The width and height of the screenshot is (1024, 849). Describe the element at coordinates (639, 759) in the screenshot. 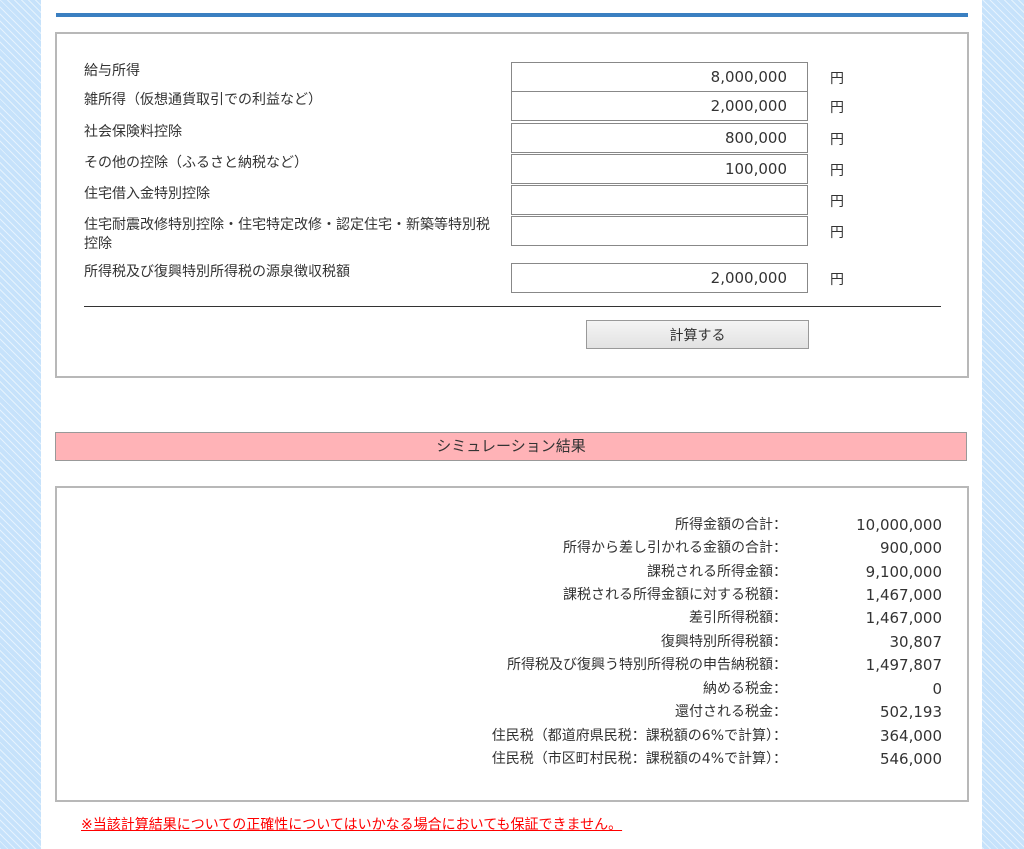

I see `result-label: 住民税（市区町村民税：課税額の4%で計算）：` at that location.